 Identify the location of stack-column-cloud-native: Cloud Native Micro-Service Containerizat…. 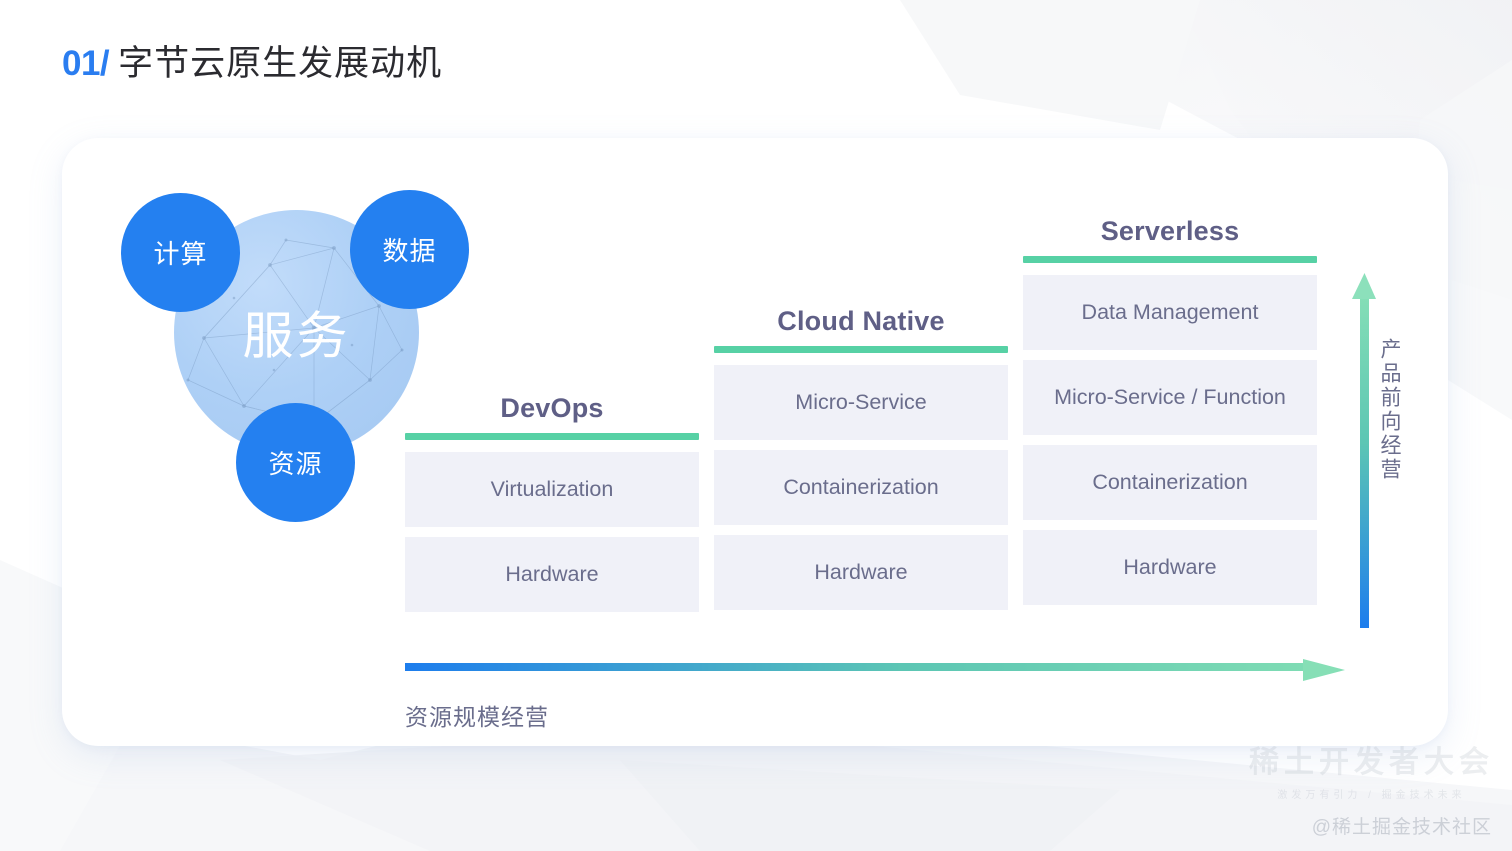
(861, 463).